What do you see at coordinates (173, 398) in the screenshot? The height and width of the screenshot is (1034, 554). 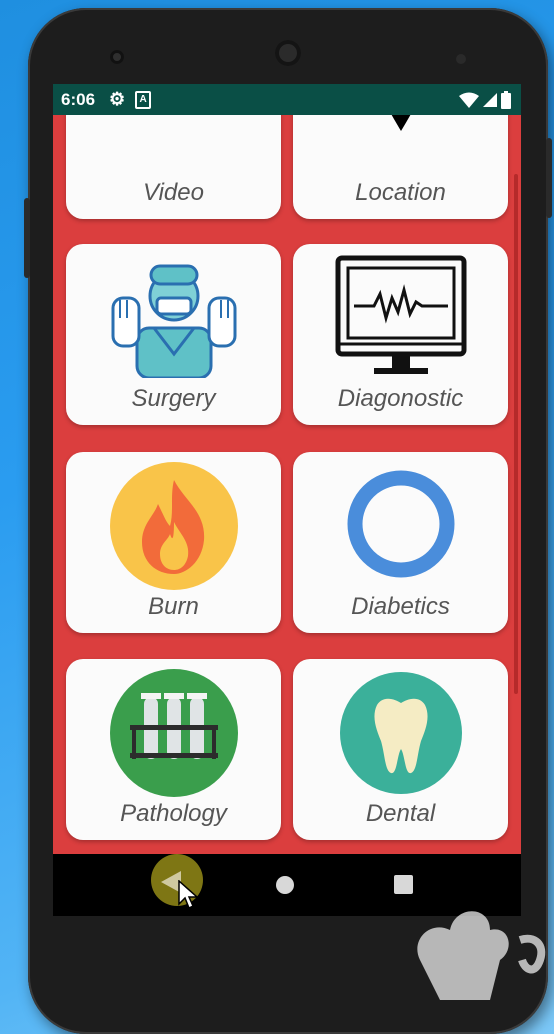 I see `tile-label: Surgery` at bounding box center [173, 398].